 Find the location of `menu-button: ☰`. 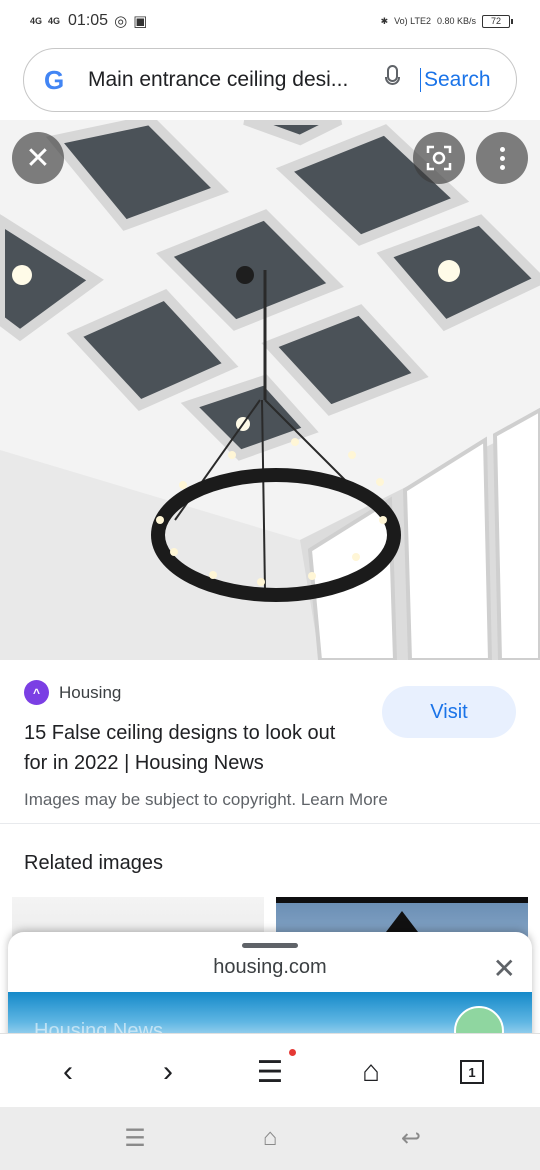

menu-button: ☰ is located at coordinates (270, 1072).